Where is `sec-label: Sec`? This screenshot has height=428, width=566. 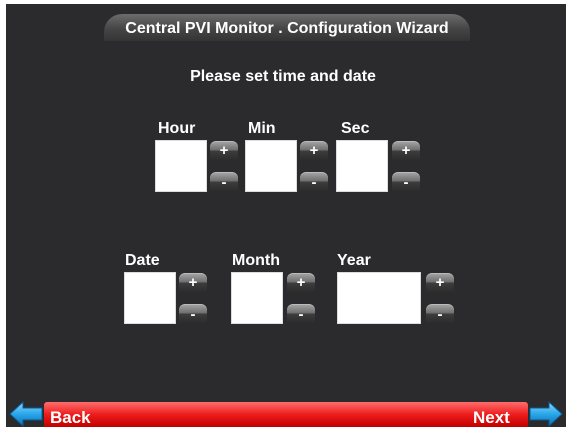
sec-label: Sec is located at coordinates (355, 128).